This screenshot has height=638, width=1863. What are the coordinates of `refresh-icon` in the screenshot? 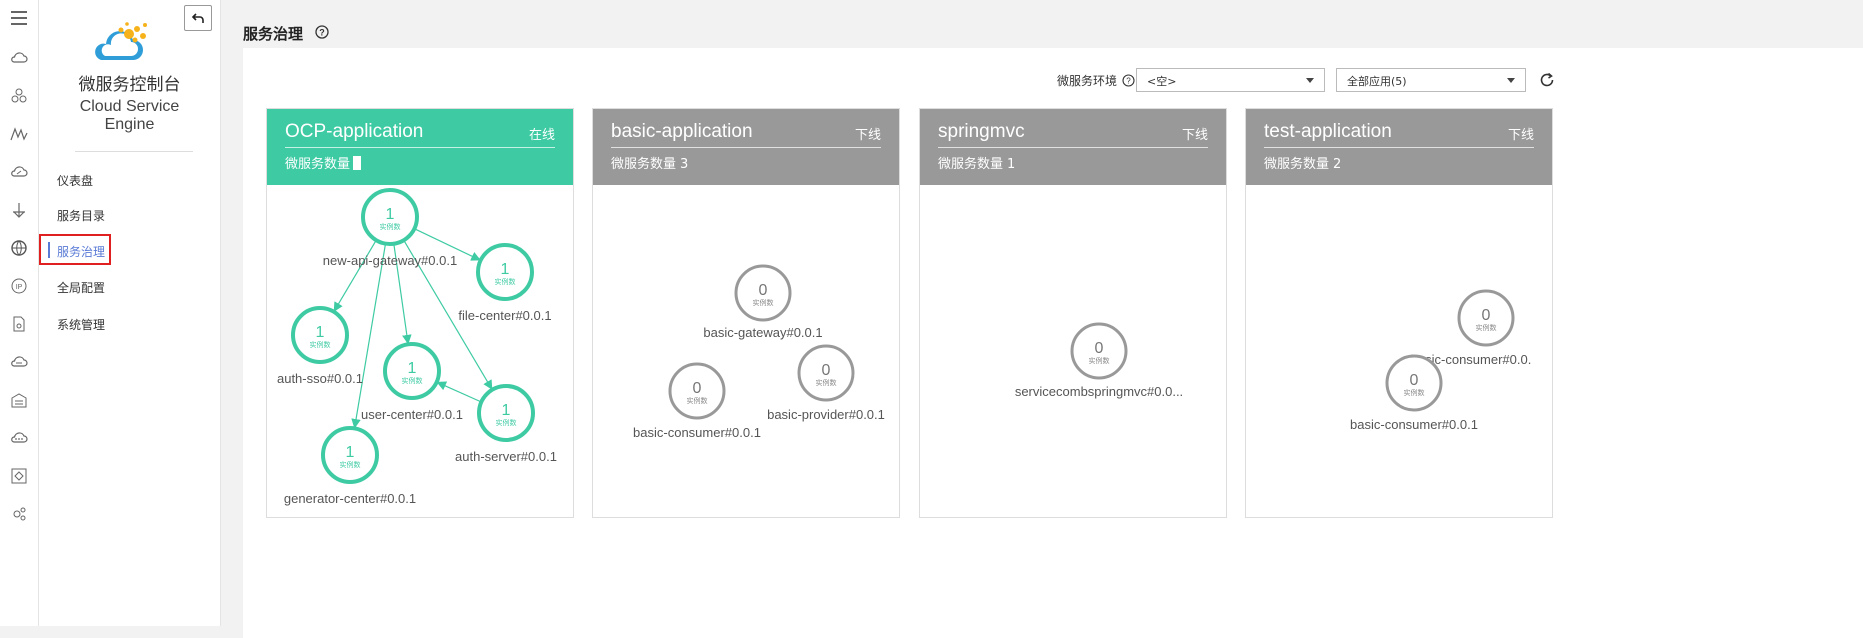 It's located at (1547, 80).